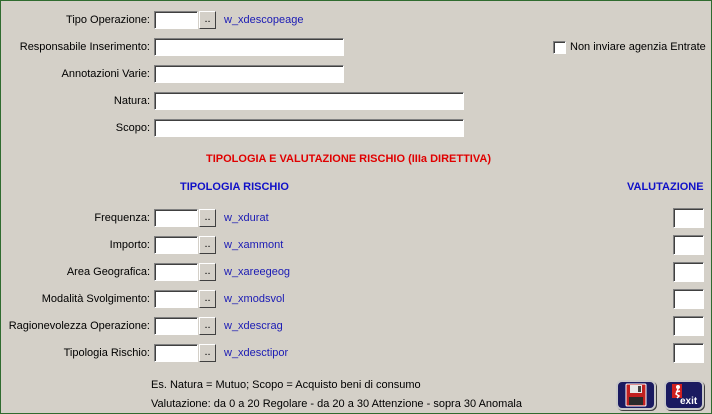 The width and height of the screenshot is (712, 414). Describe the element at coordinates (84, 47) in the screenshot. I see `responsabile-label: Responsabile Inserimento:` at that location.